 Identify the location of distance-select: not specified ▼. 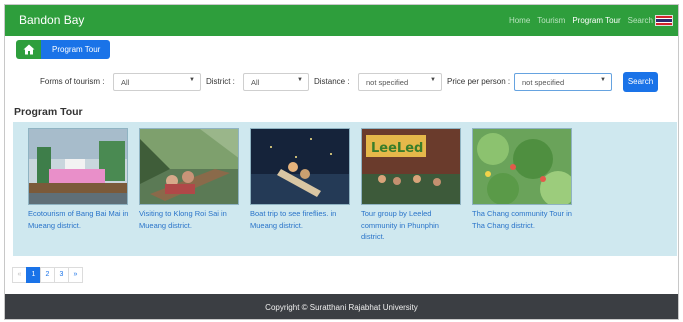
(400, 82).